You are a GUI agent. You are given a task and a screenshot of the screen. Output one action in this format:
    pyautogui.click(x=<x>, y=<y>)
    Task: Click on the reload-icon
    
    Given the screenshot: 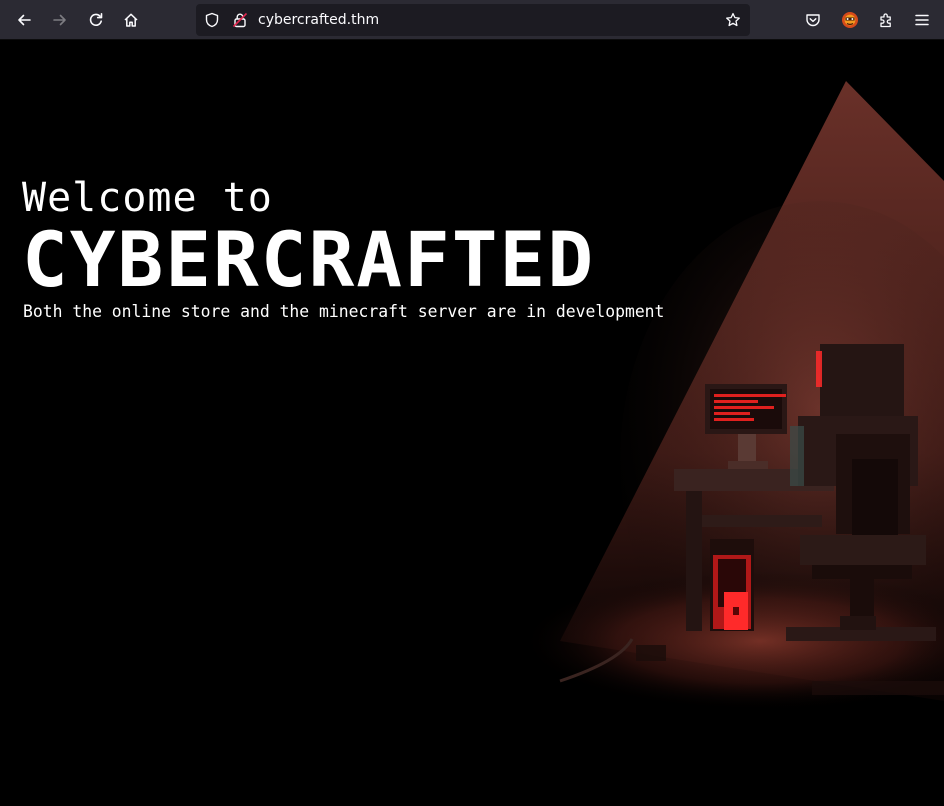 What is the action you would take?
    pyautogui.click(x=96, y=19)
    